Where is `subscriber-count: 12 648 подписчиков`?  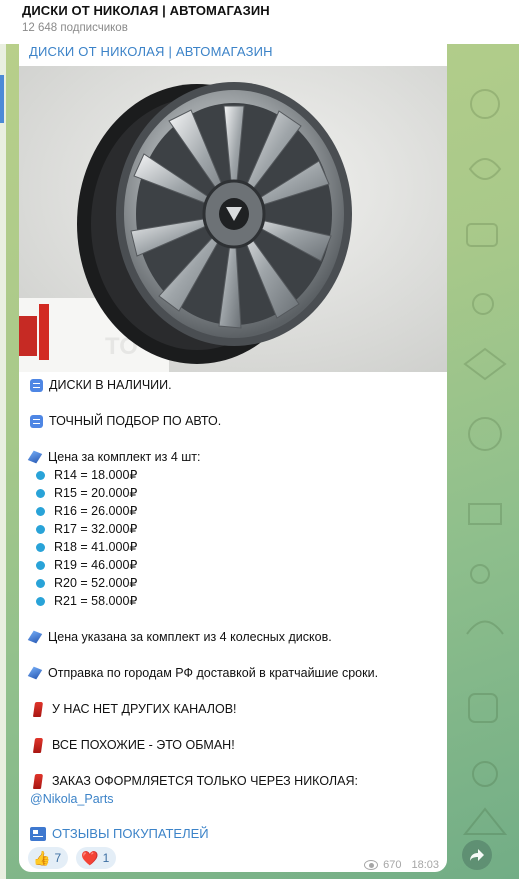
subscriber-count: 12 648 подписчиков is located at coordinates (75, 28).